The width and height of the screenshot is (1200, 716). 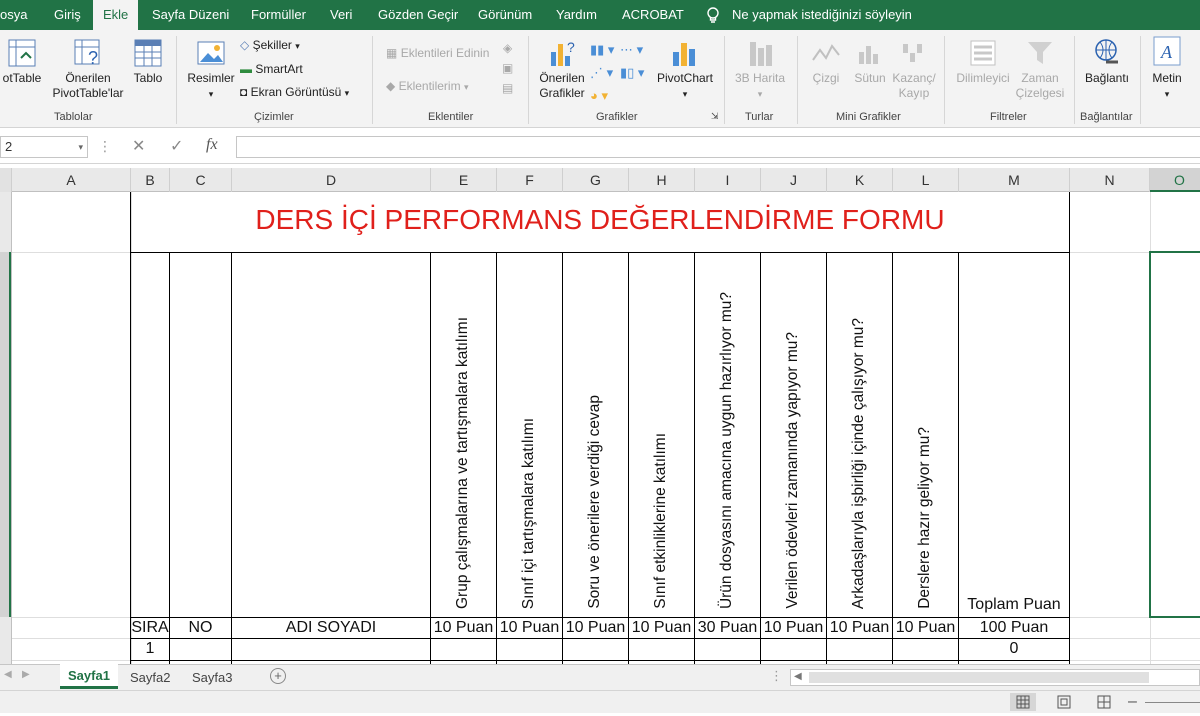 I want to click on tab-insert: Ekle, so click(x=116, y=15).